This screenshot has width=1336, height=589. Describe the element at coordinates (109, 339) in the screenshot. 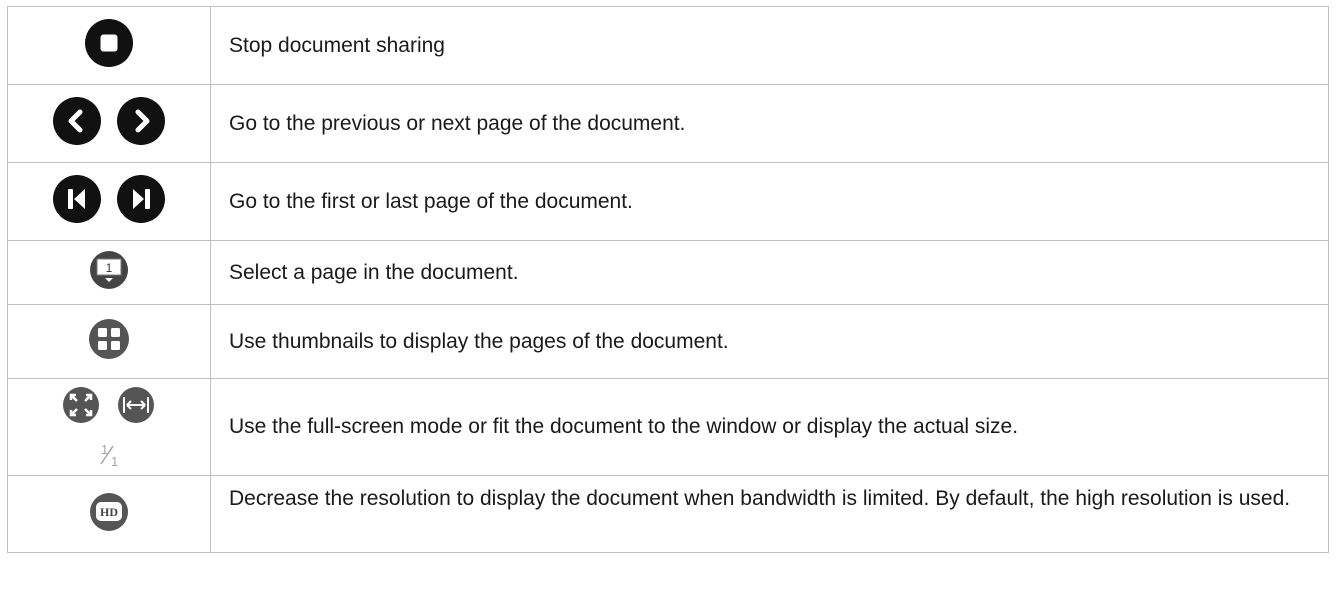

I see `thumbnails-grid-icon` at that location.